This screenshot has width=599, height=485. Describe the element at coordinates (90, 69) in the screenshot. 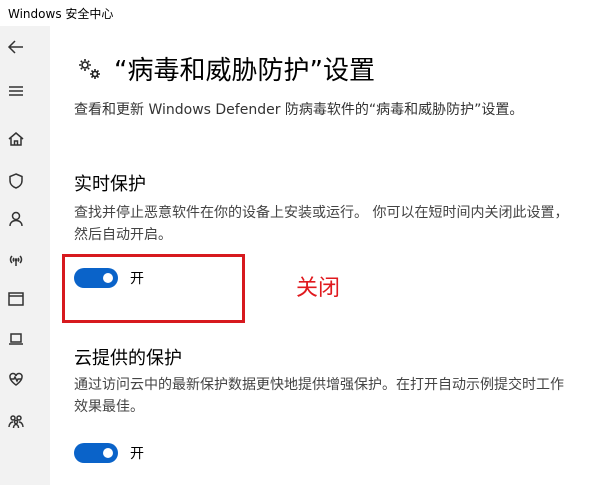

I see `gears-icon` at that location.